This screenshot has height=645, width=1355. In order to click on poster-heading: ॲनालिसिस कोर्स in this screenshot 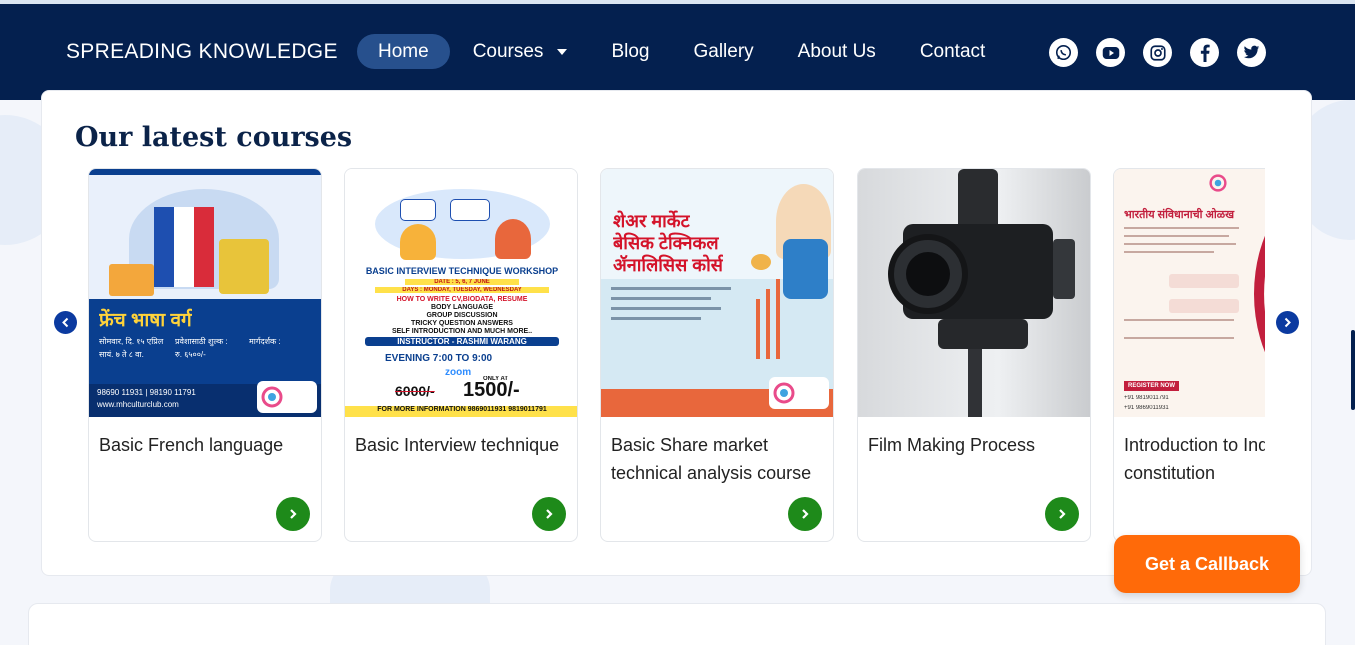, I will do `click(668, 265)`.